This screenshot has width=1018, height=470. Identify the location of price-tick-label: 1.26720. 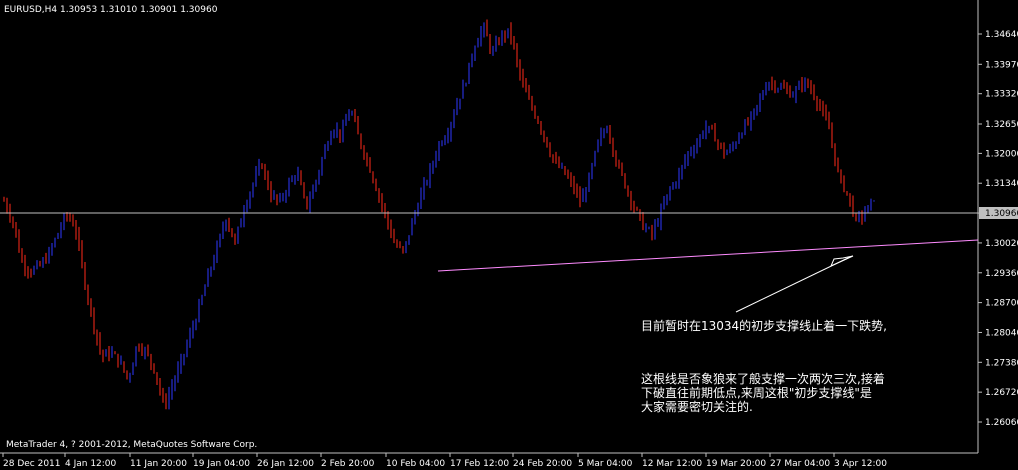
(1001, 393).